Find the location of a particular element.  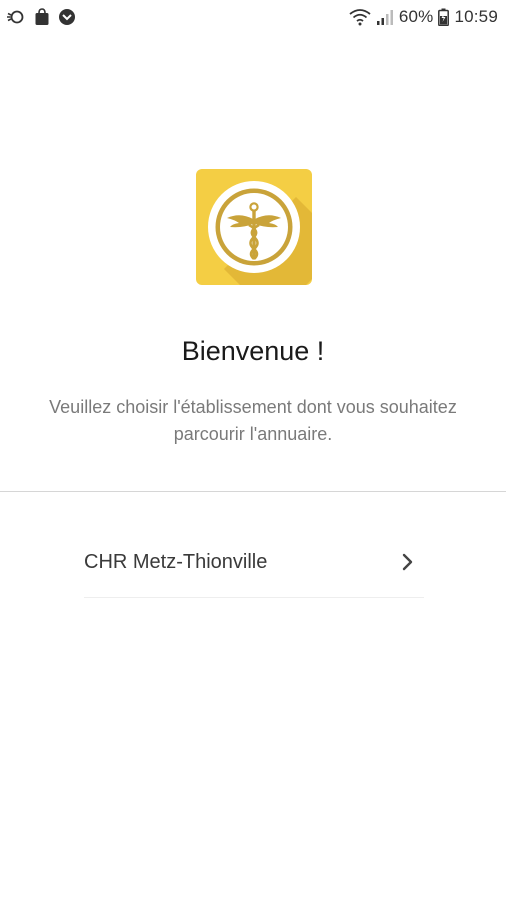

signal-icon is located at coordinates (385, 17).